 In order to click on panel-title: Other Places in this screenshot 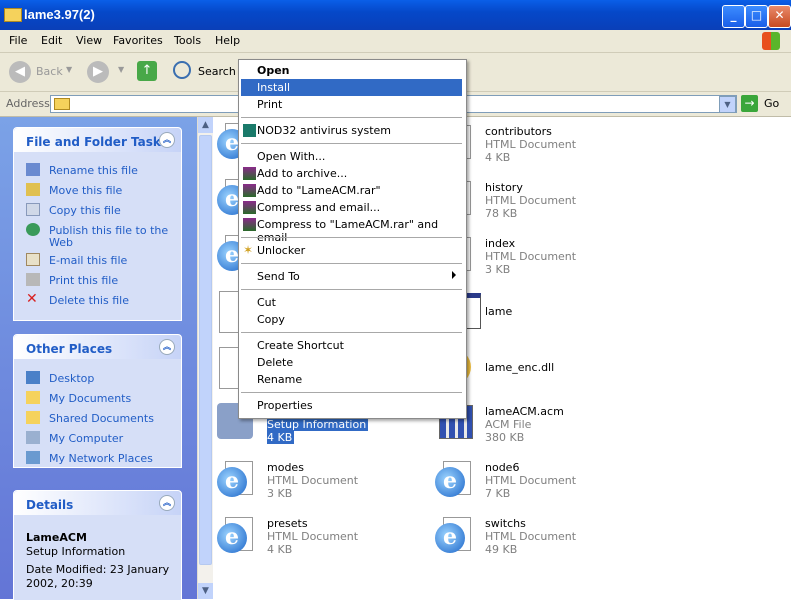, I will do `click(69, 349)`.